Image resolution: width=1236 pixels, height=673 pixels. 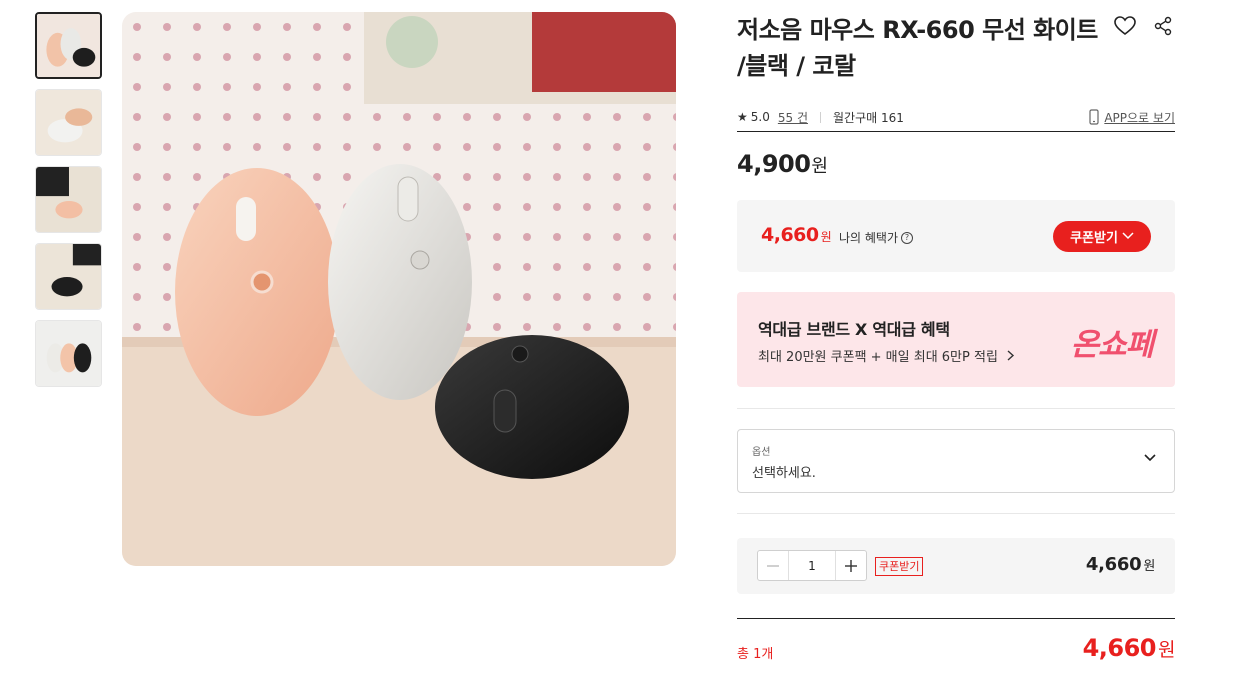 I want to click on quantity-stepper, so click(x=812, y=565).